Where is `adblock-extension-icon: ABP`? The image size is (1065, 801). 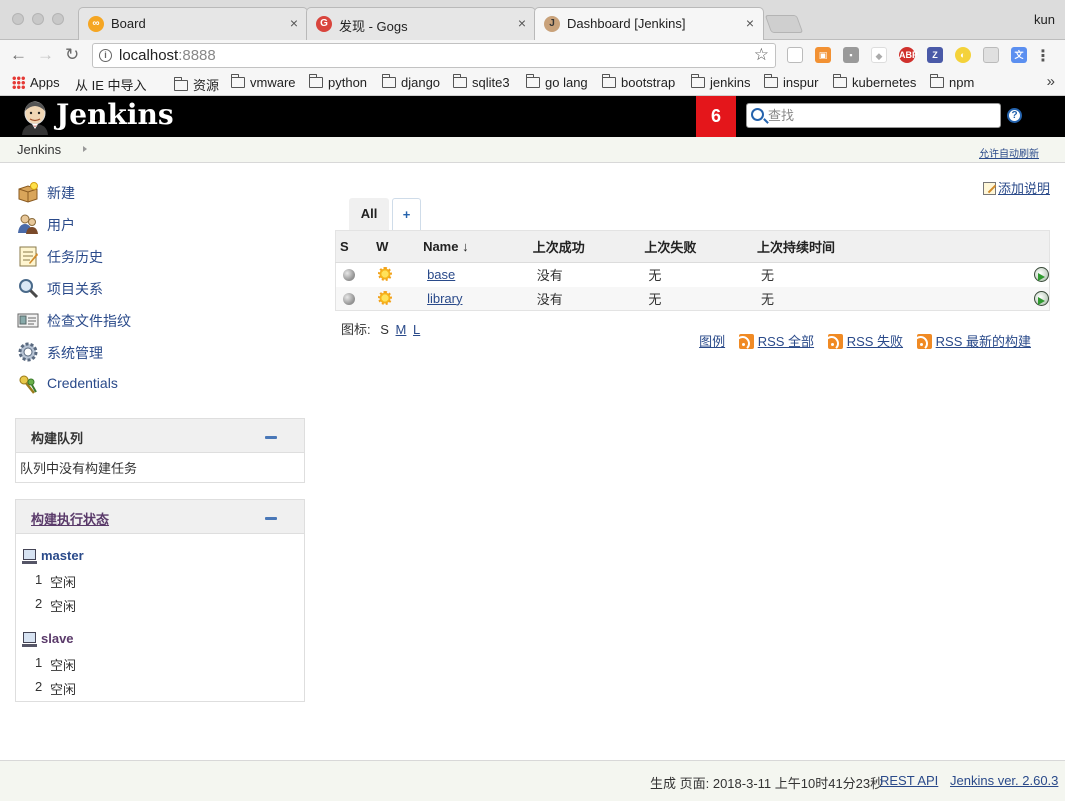
adblock-extension-icon: ABP is located at coordinates (908, 55).